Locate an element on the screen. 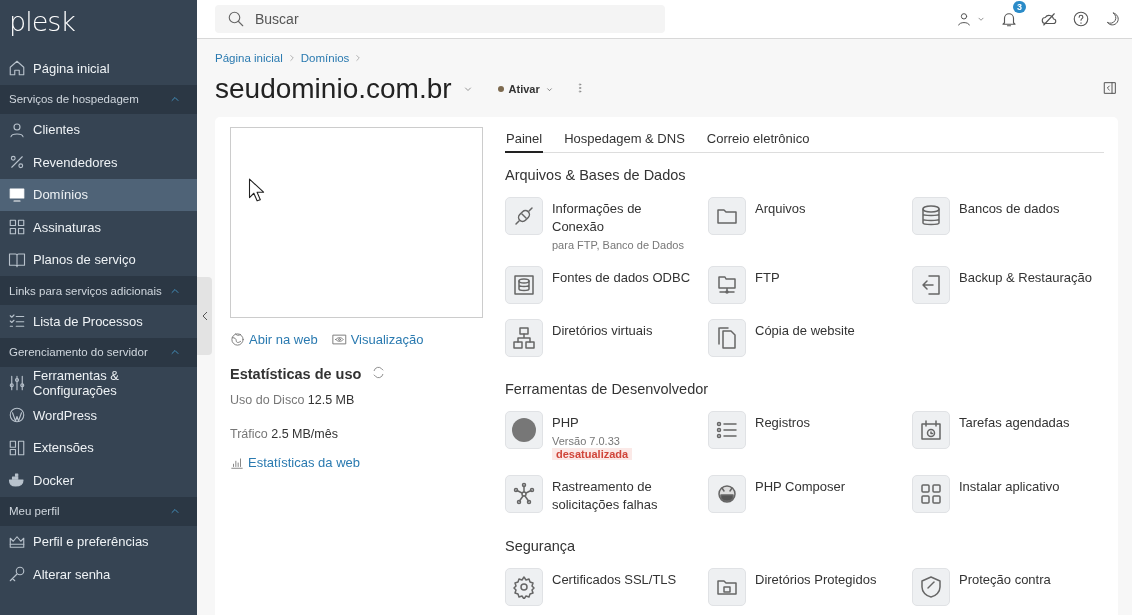  breadcrumb-link: Domínios is located at coordinates (325, 58).